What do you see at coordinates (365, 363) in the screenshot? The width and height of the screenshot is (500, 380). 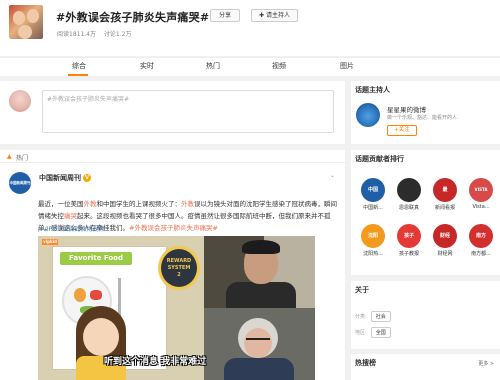 I see `hot-search-heading: 热搜榜` at bounding box center [365, 363].